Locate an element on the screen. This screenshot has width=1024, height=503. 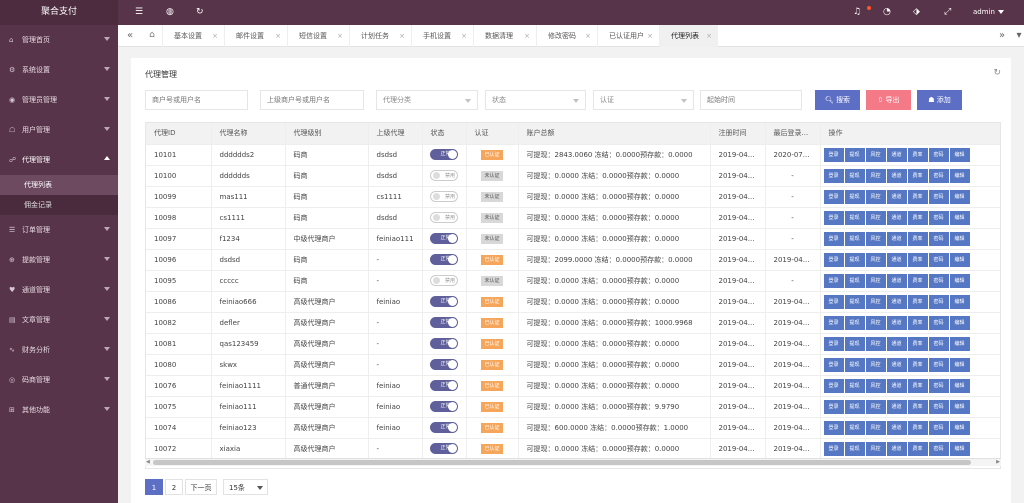
sidebar-item-2: ◉ 管理员管理 is located at coordinates (59, 100).